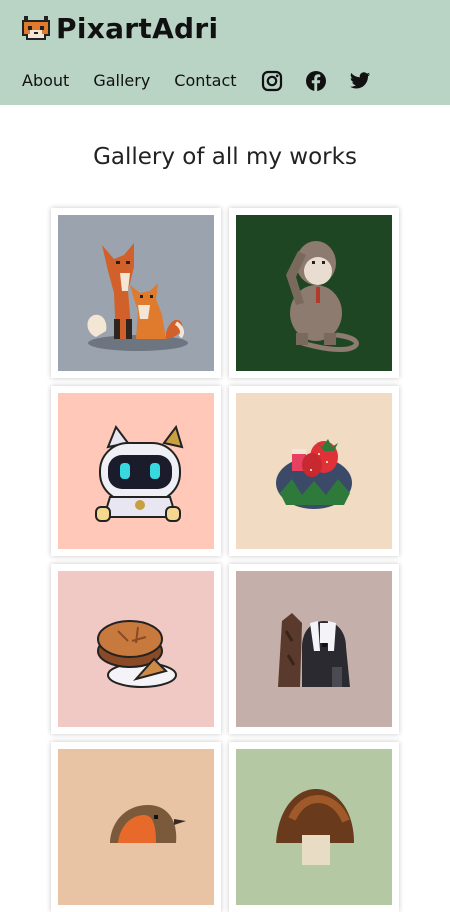 This screenshot has width=450, height=912. Describe the element at coordinates (36, 29) in the screenshot. I see `fox-face-icon` at that location.